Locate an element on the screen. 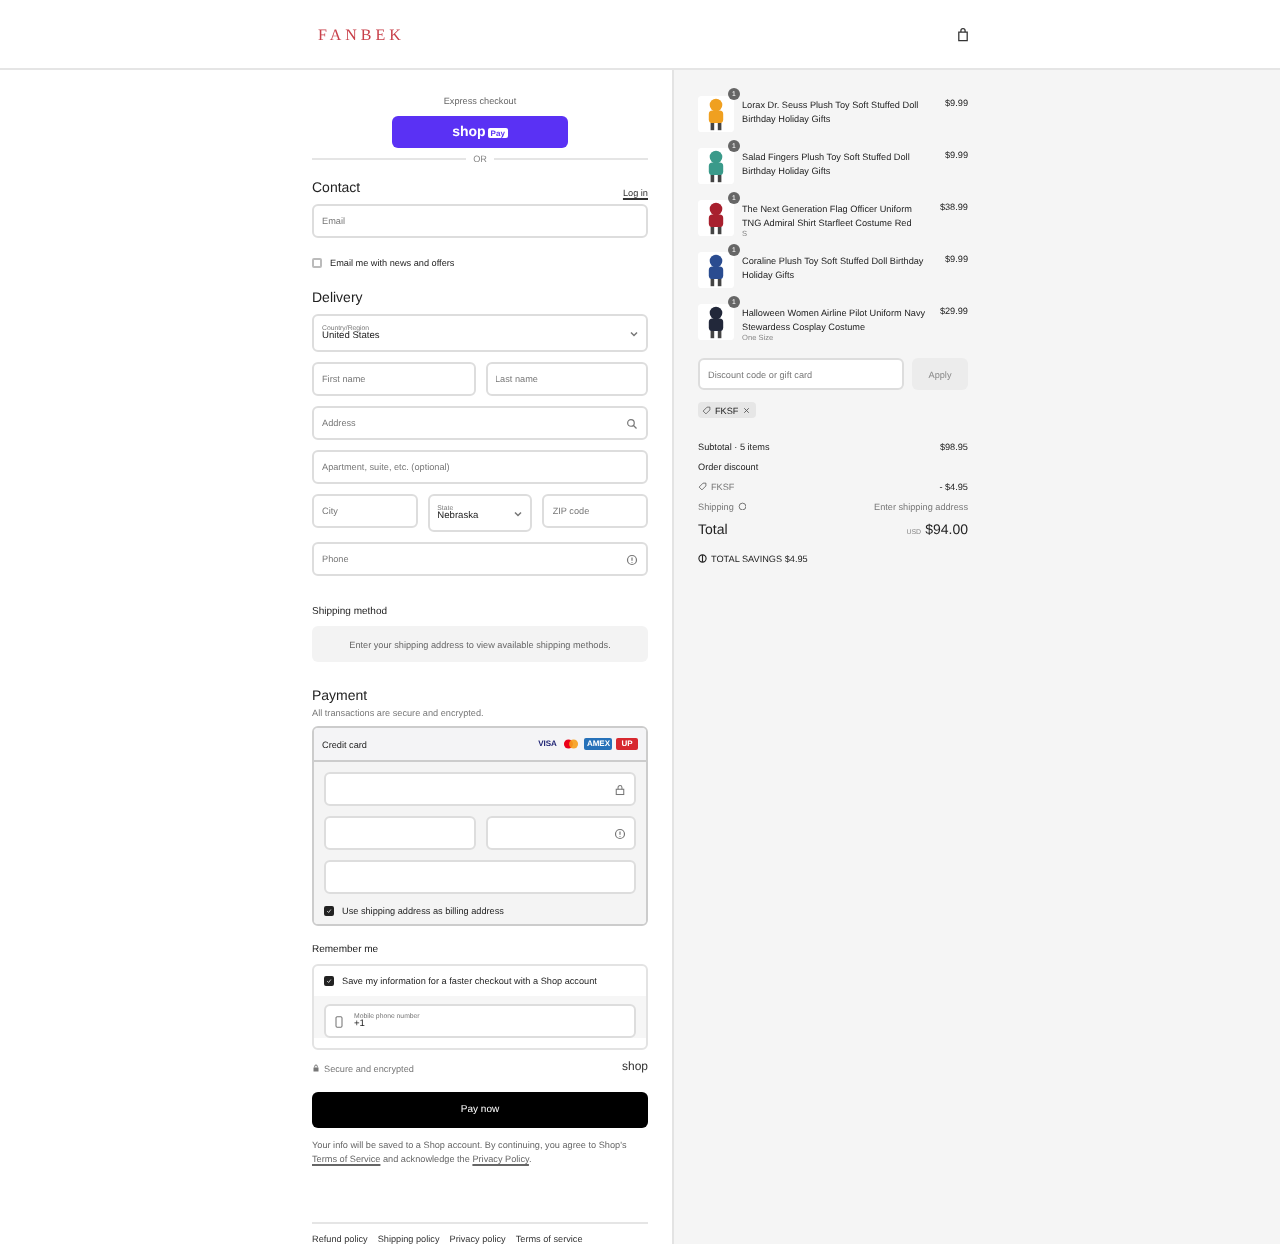 The width and height of the screenshot is (1280, 1244). savings-icon is located at coordinates (702, 559).